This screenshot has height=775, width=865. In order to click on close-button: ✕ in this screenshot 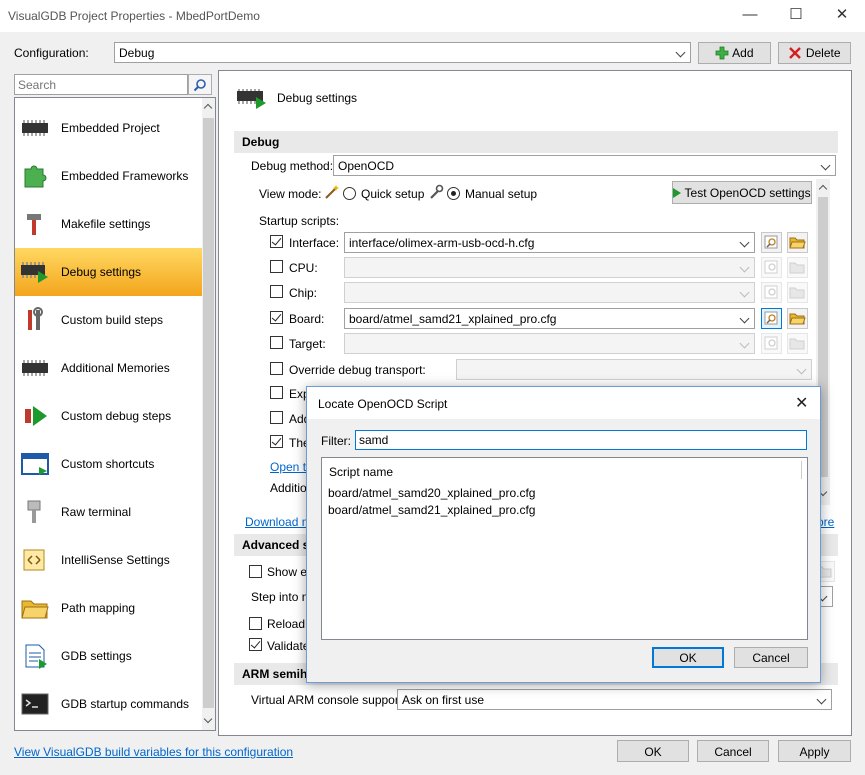, I will do `click(842, 16)`.